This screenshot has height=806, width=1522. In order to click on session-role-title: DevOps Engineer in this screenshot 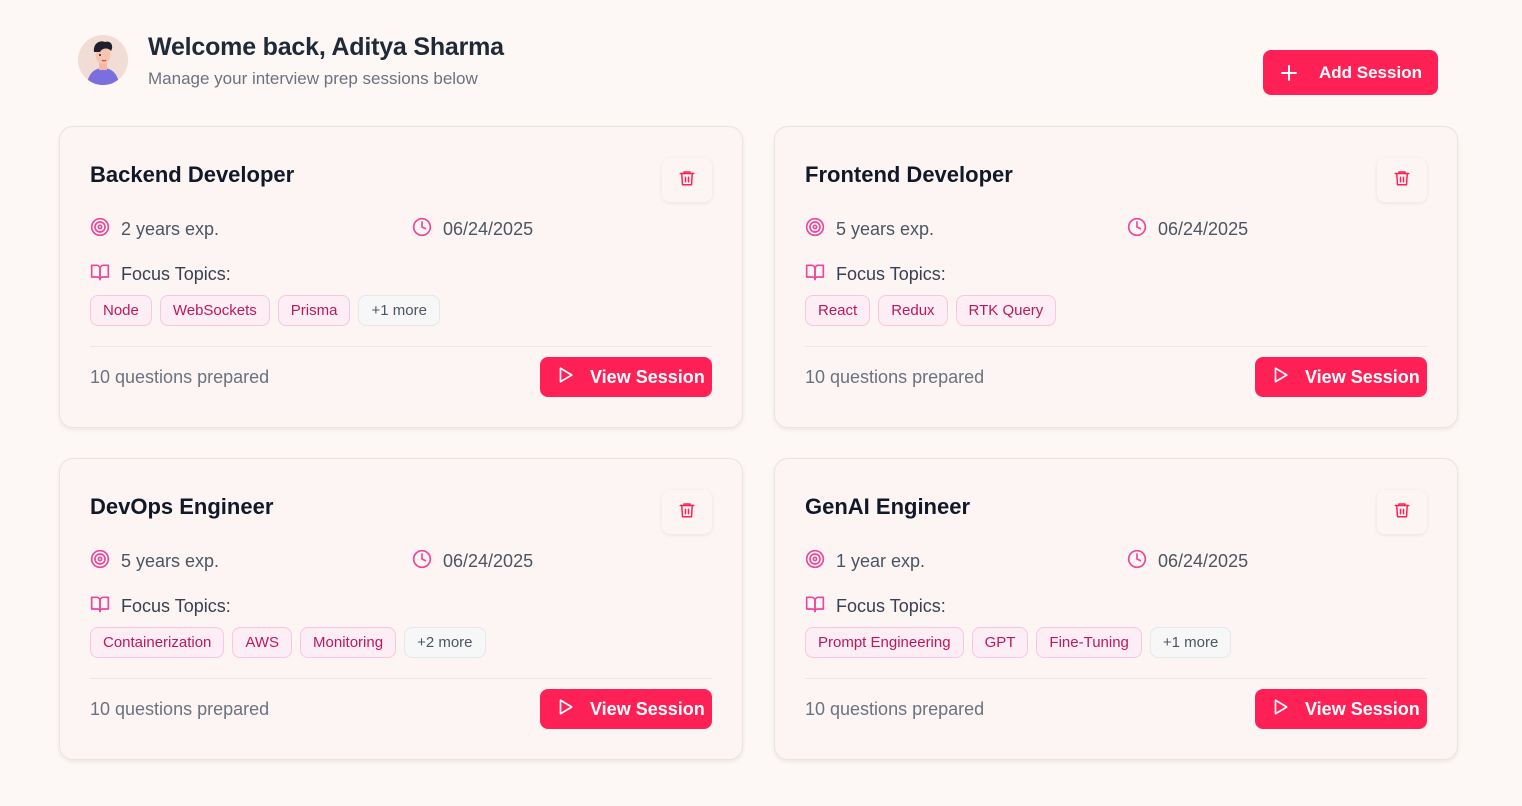, I will do `click(182, 506)`.